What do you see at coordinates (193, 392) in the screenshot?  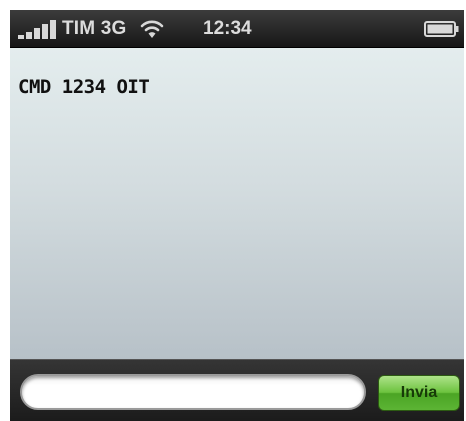 I see `message-input` at bounding box center [193, 392].